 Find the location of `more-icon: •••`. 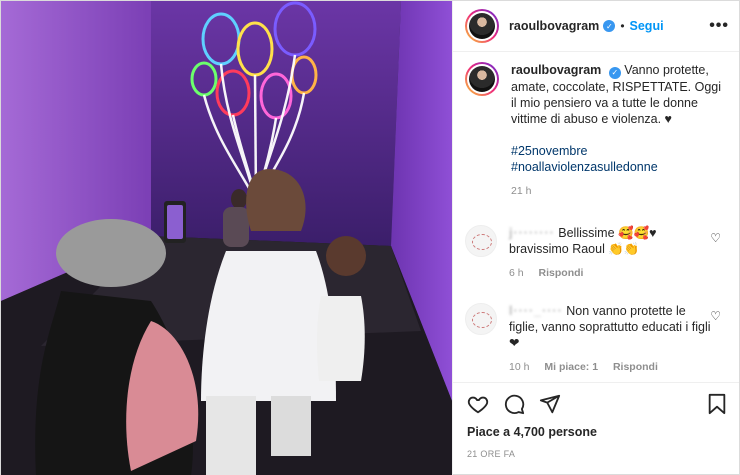

more-icon: ••• is located at coordinates (719, 26).